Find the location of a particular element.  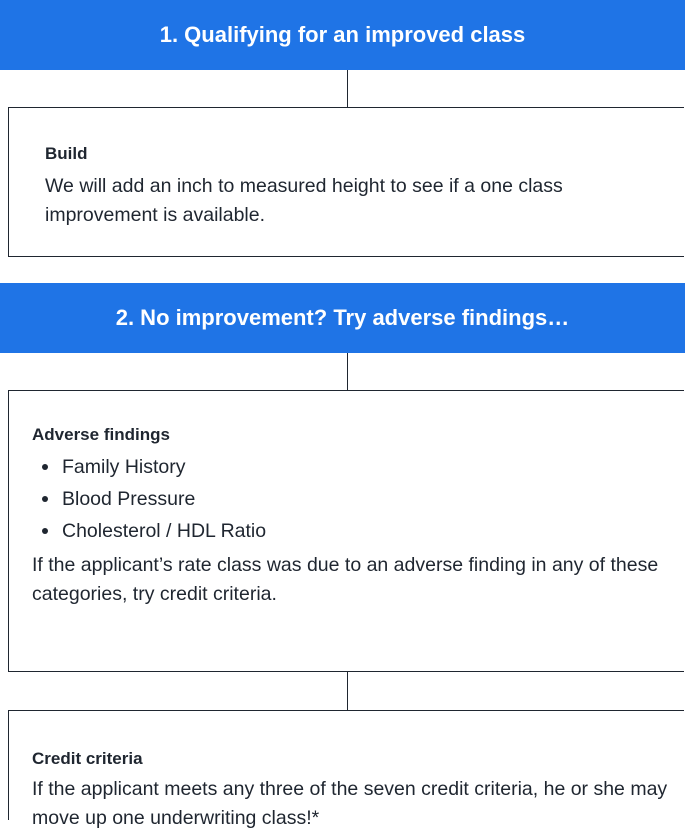

credit-criteria-title: Credit criteria is located at coordinates (87, 758).